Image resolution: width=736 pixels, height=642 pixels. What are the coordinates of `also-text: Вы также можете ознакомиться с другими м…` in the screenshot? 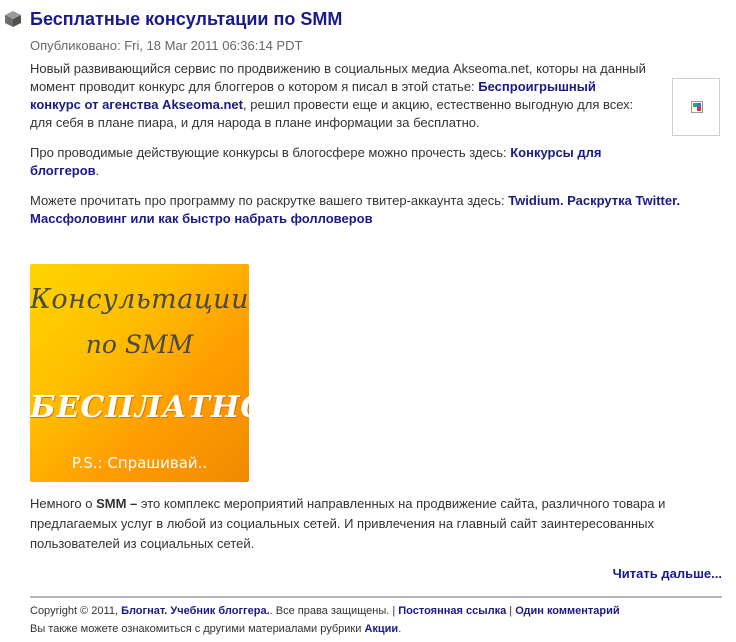 It's located at (197, 629).